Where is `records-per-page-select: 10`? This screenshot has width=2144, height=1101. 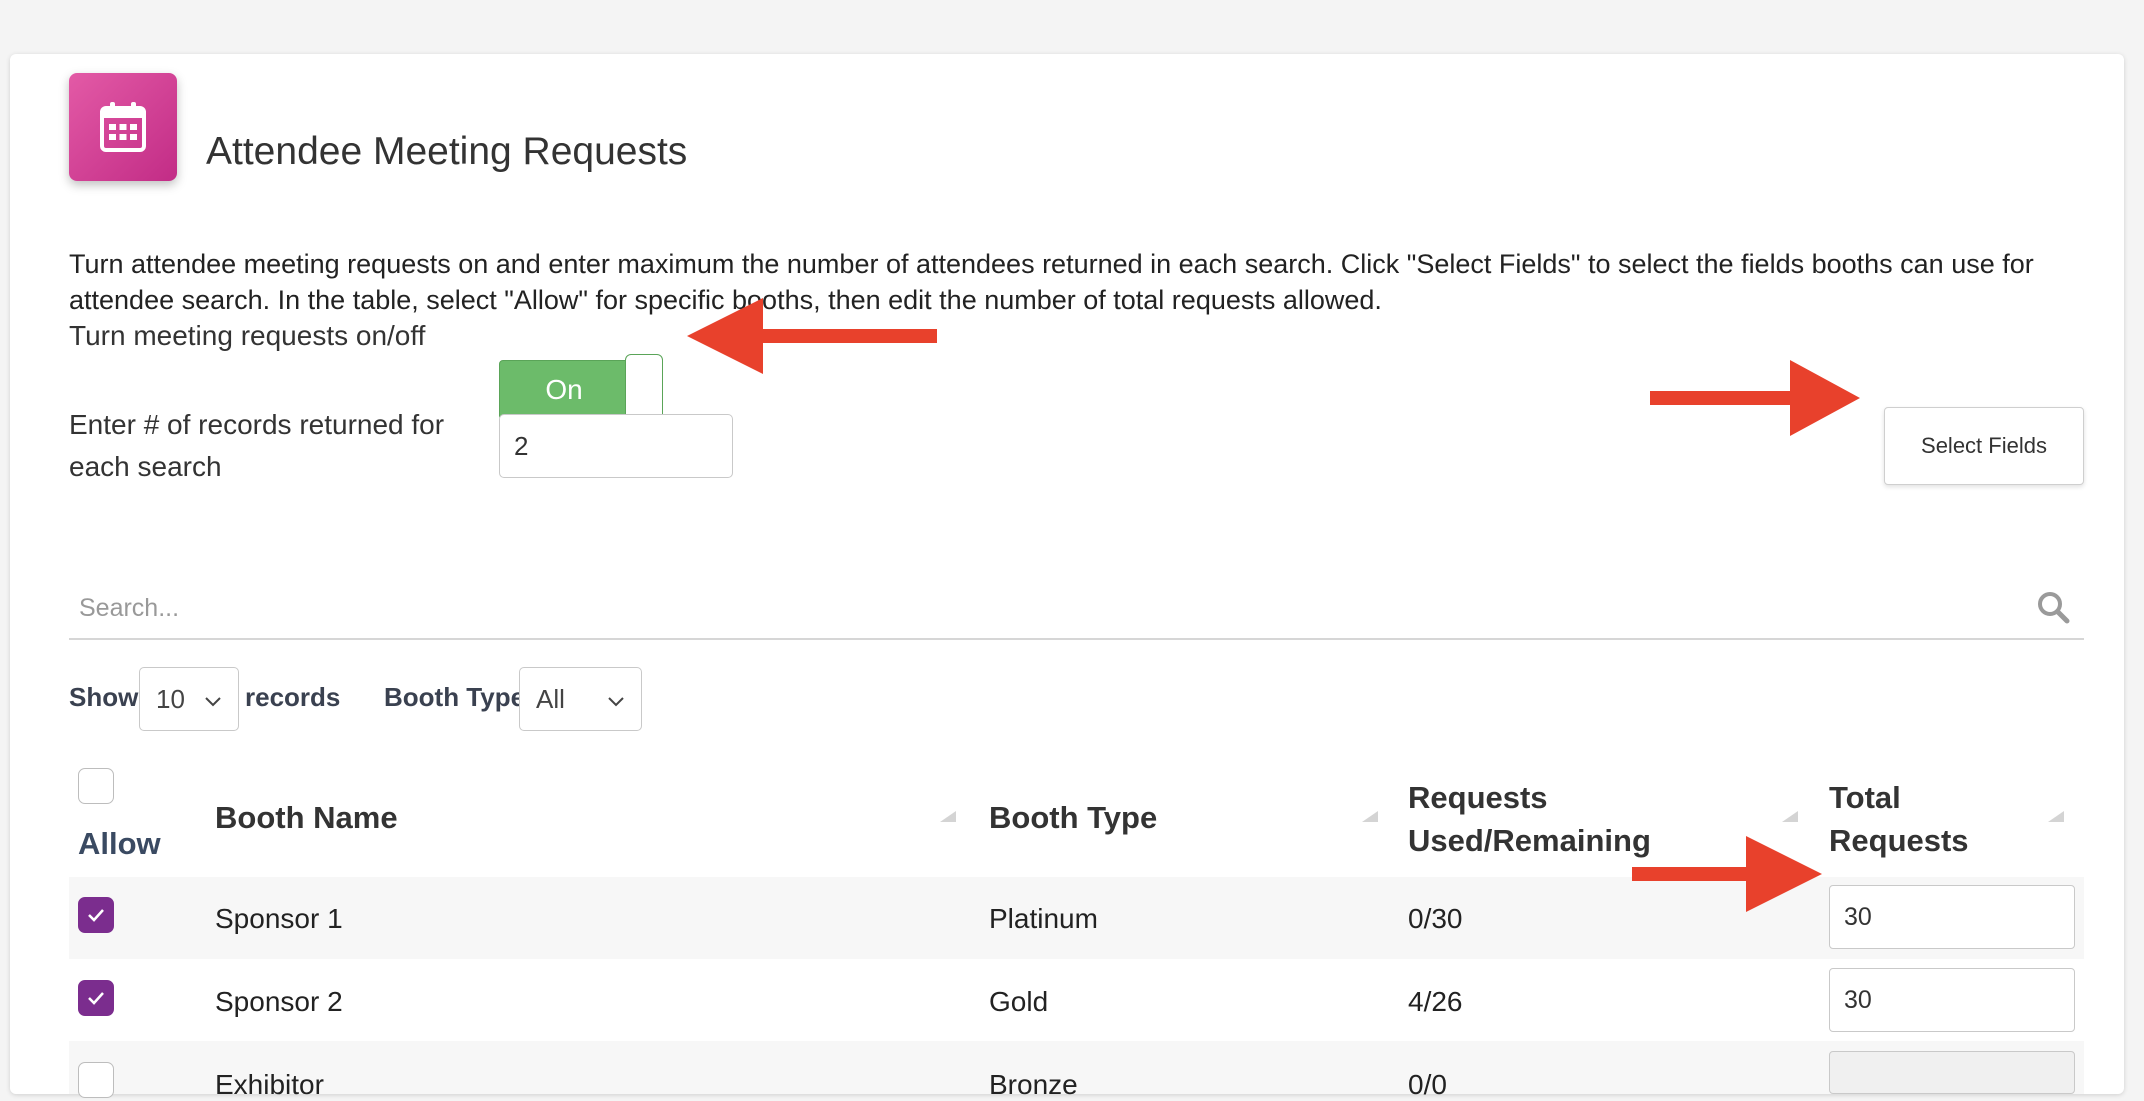 records-per-page-select: 10 is located at coordinates (189, 699).